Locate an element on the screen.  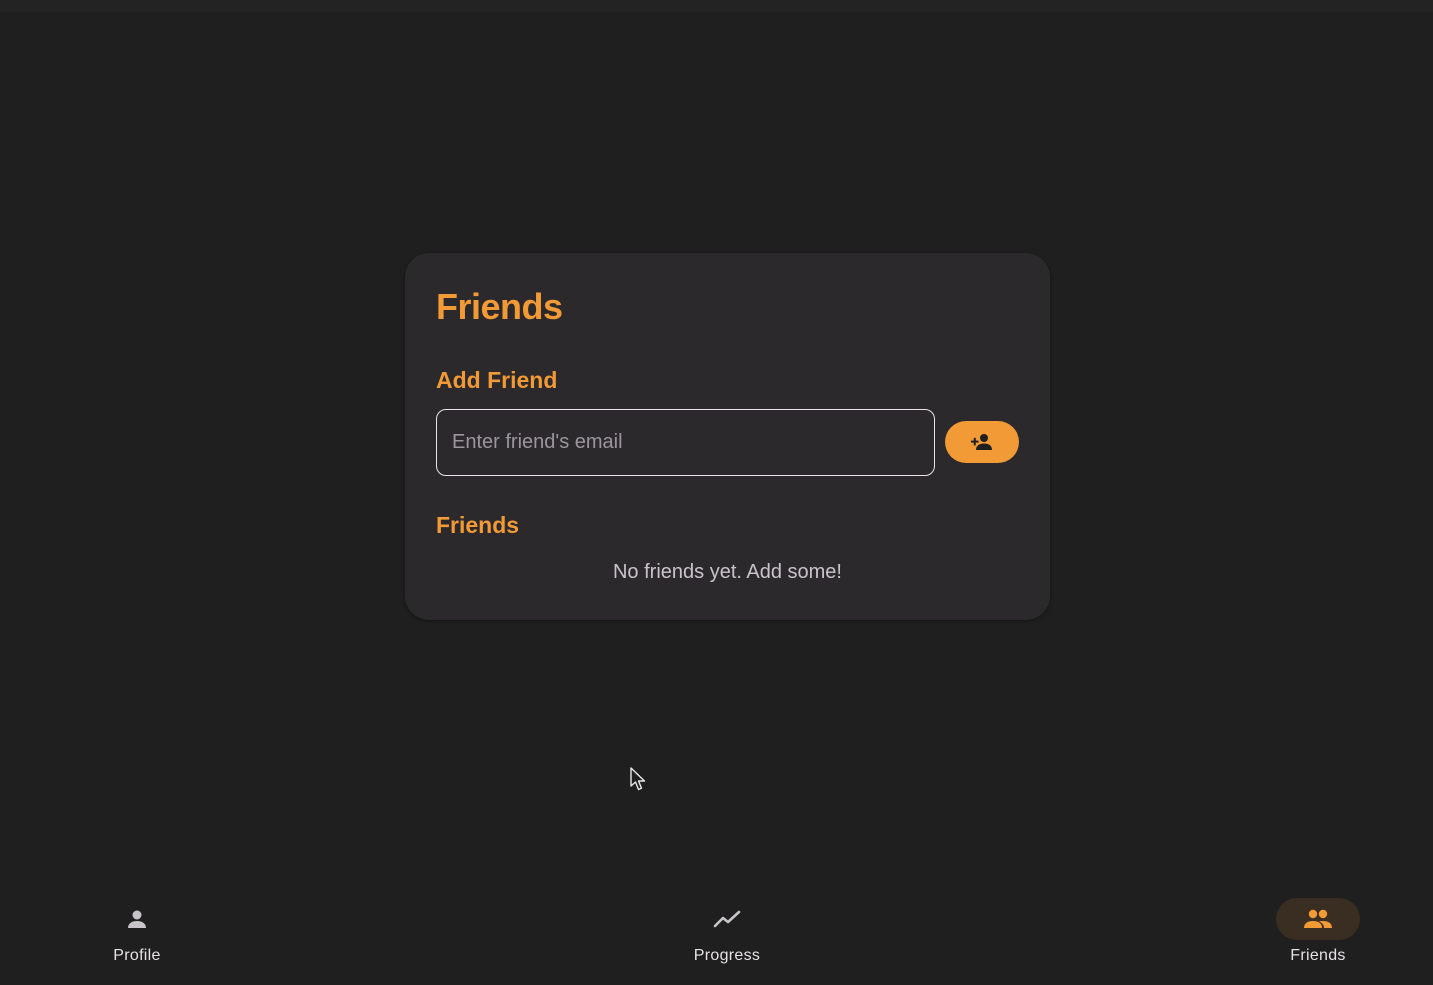
person-add-icon is located at coordinates (981, 442).